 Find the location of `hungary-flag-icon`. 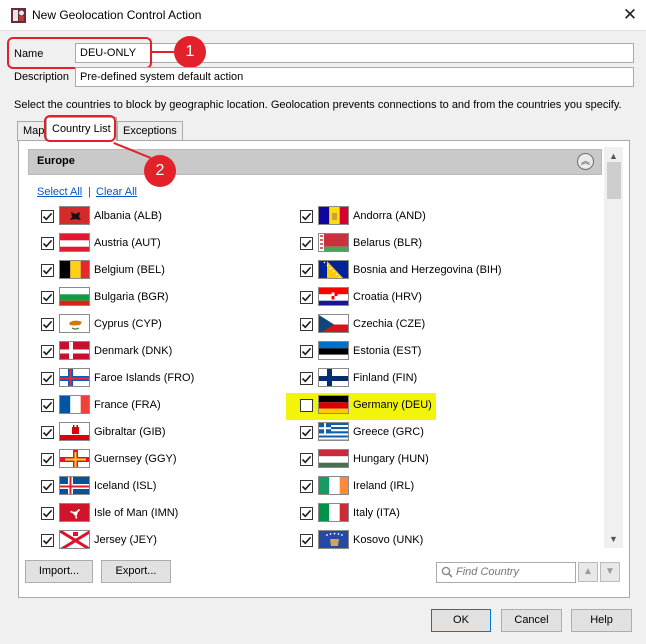

hungary-flag-icon is located at coordinates (333, 458).